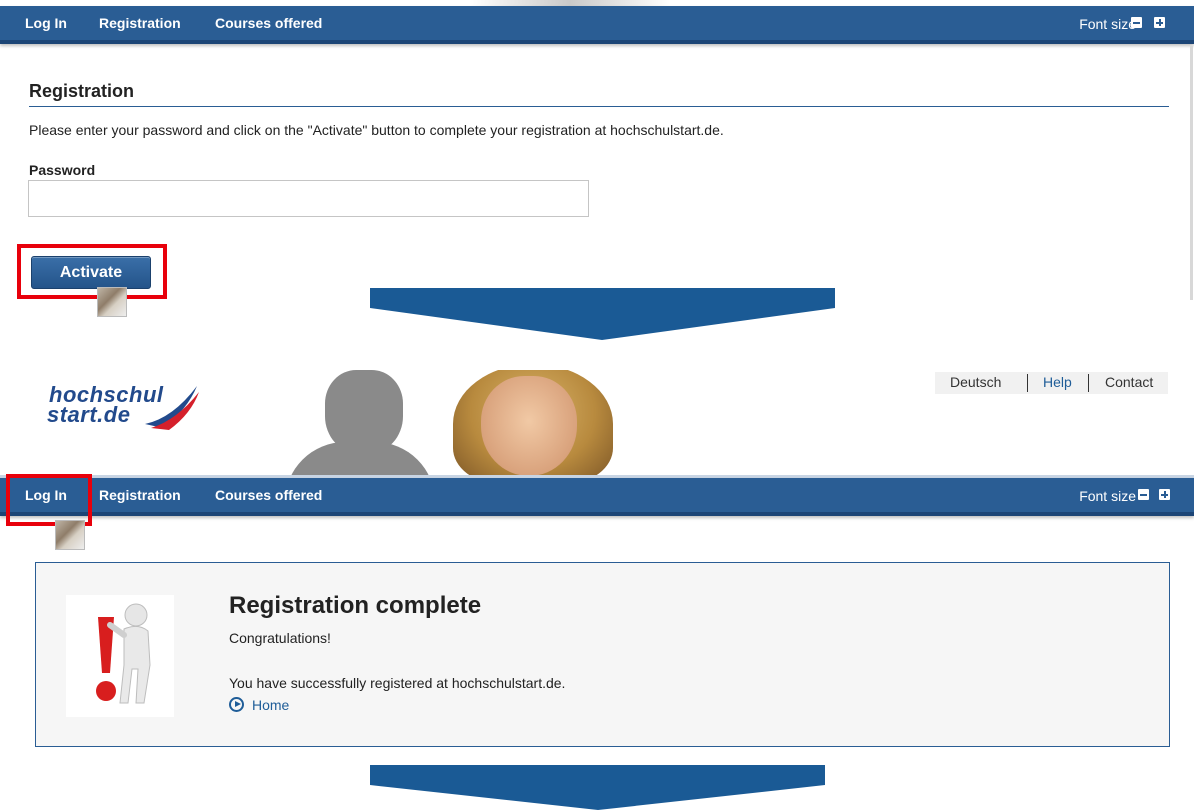 The height and width of the screenshot is (810, 1194). What do you see at coordinates (89, 414) in the screenshot?
I see `logo-text-line2: start.de` at bounding box center [89, 414].